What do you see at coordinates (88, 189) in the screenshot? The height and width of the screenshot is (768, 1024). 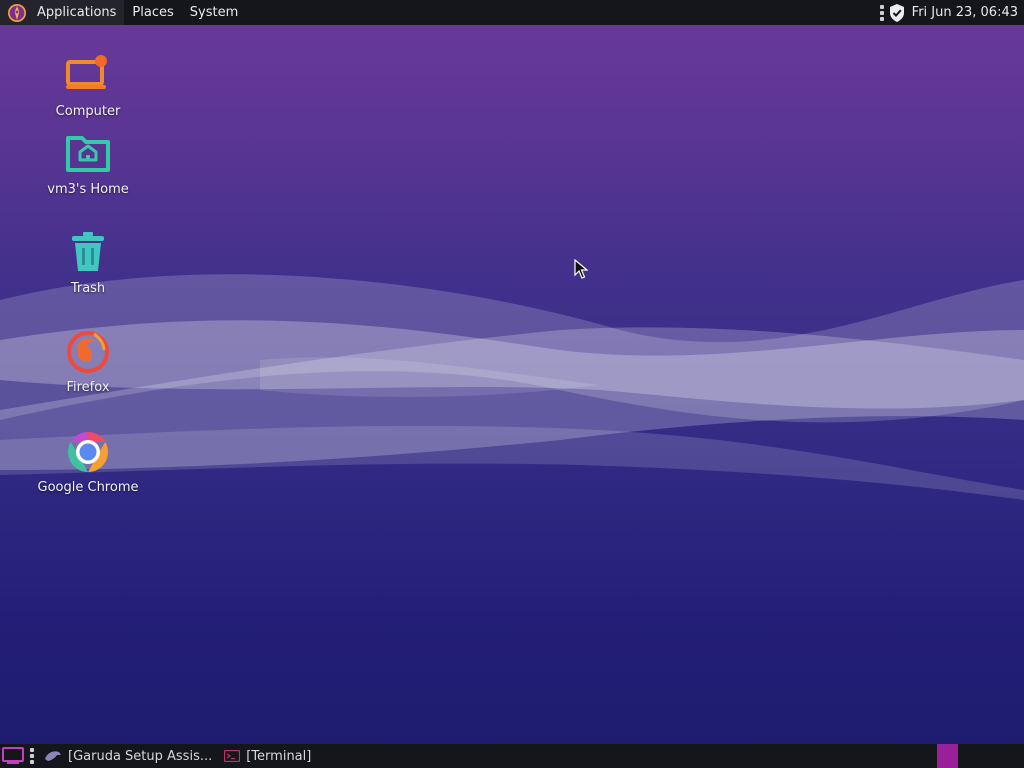 I see `desktop-icon-label: vm3's Home` at bounding box center [88, 189].